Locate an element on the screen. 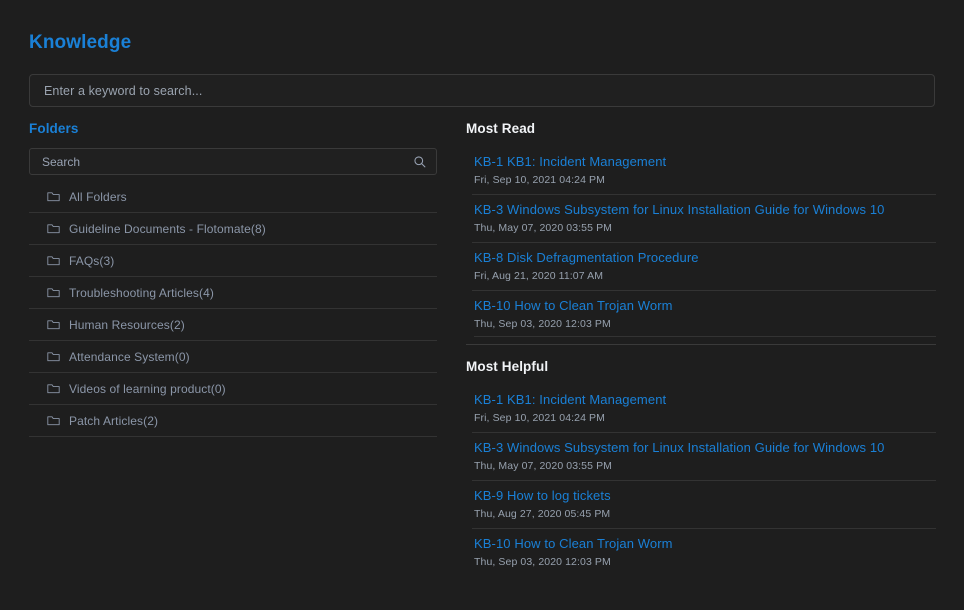 The width and height of the screenshot is (964, 610). folder-item-label: Guideline Documents - Flotomate(8) is located at coordinates (167, 228).